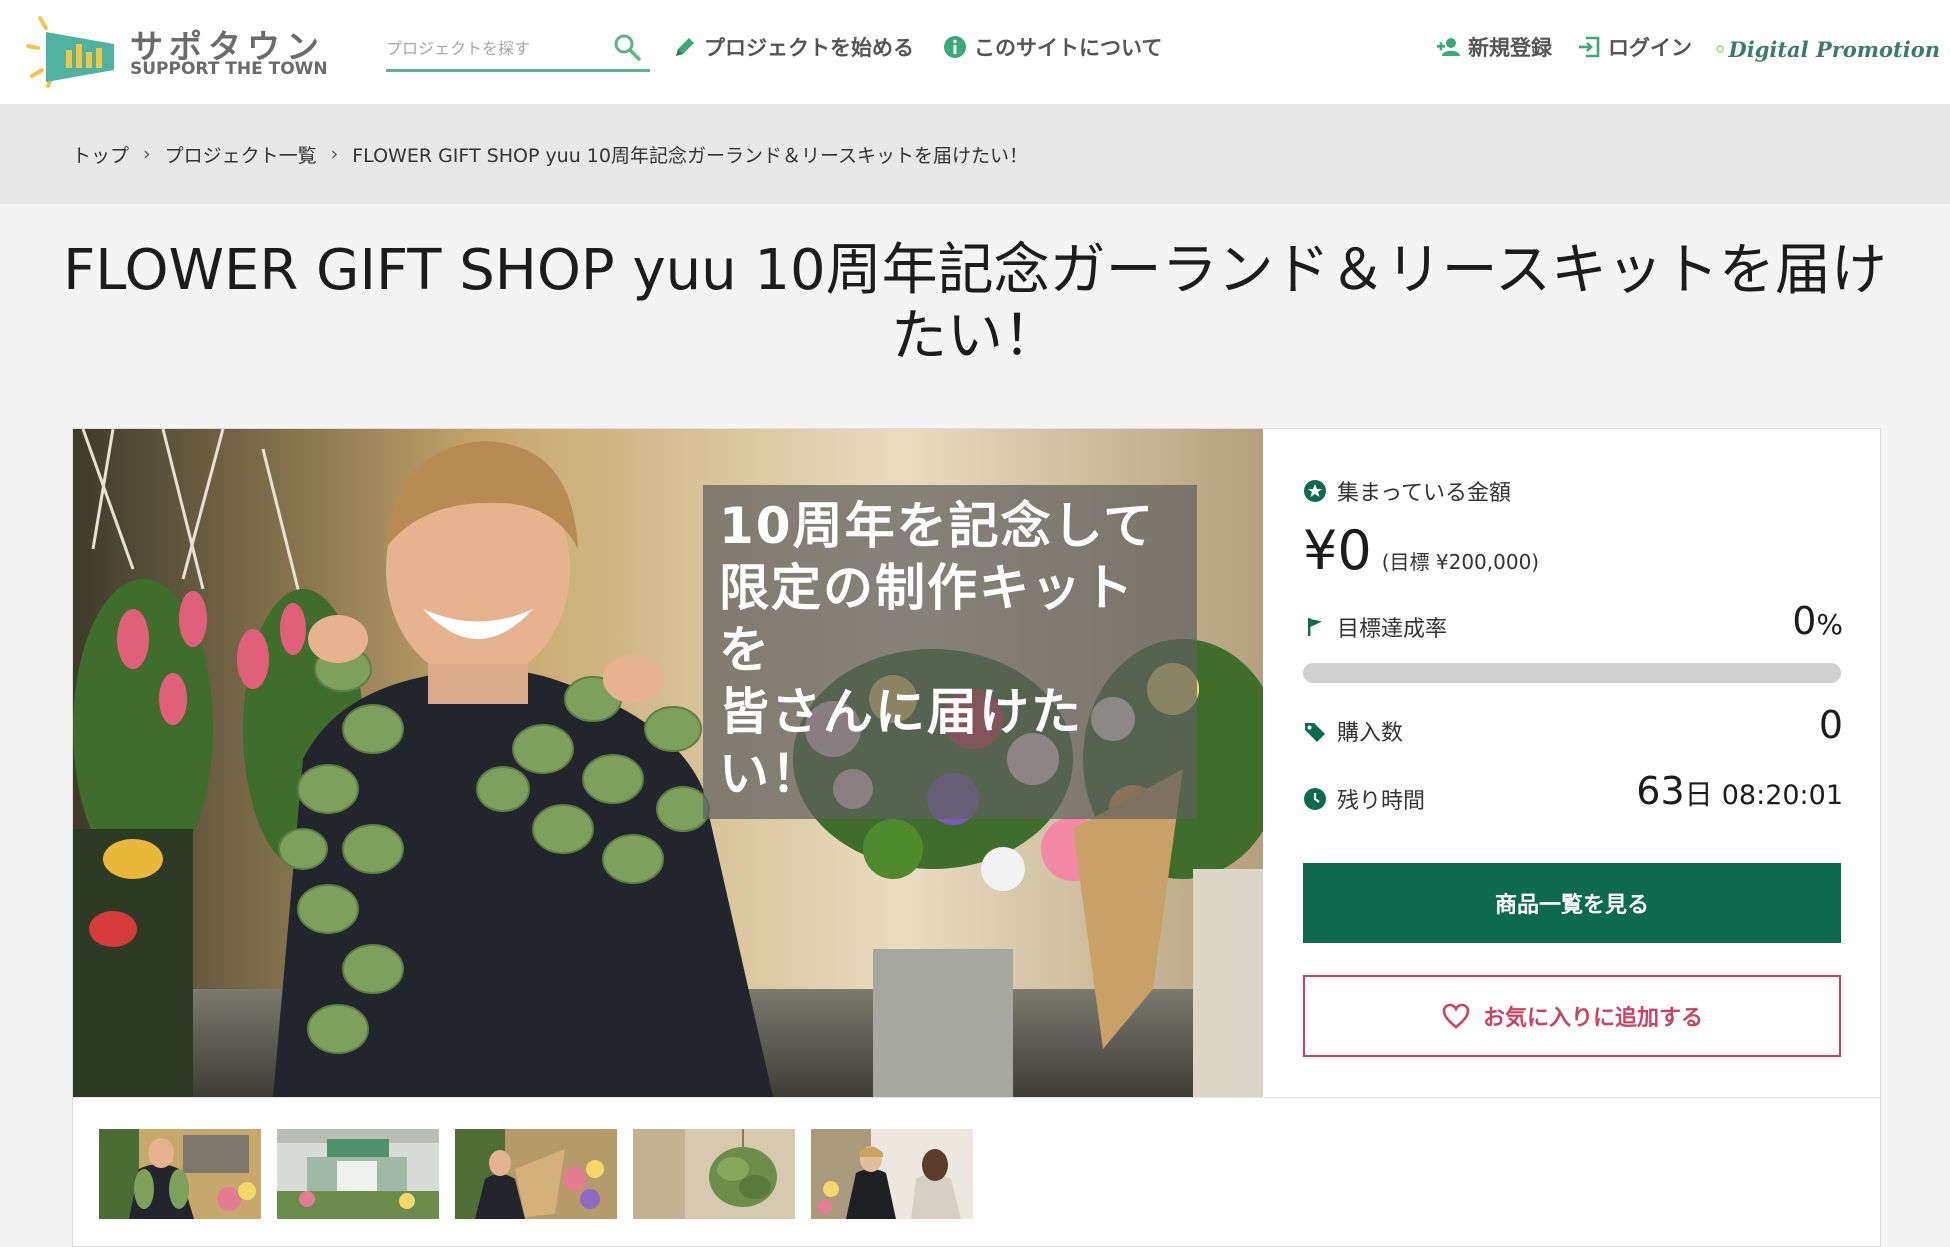 Image resolution: width=1950 pixels, height=1247 pixels. What do you see at coordinates (1660, 791) in the screenshot?
I see `remaining-days: 63` at bounding box center [1660, 791].